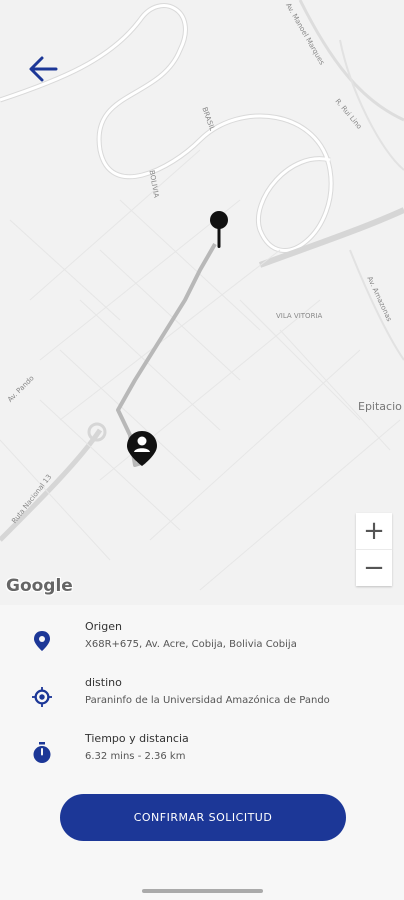  Describe the element at coordinates (374, 568) in the screenshot. I see `zoom-out-button: −` at that location.